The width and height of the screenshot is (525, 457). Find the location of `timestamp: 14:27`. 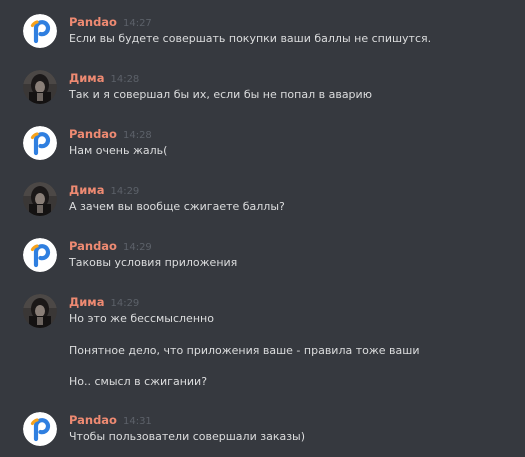

timestamp: 14:27 is located at coordinates (137, 23).